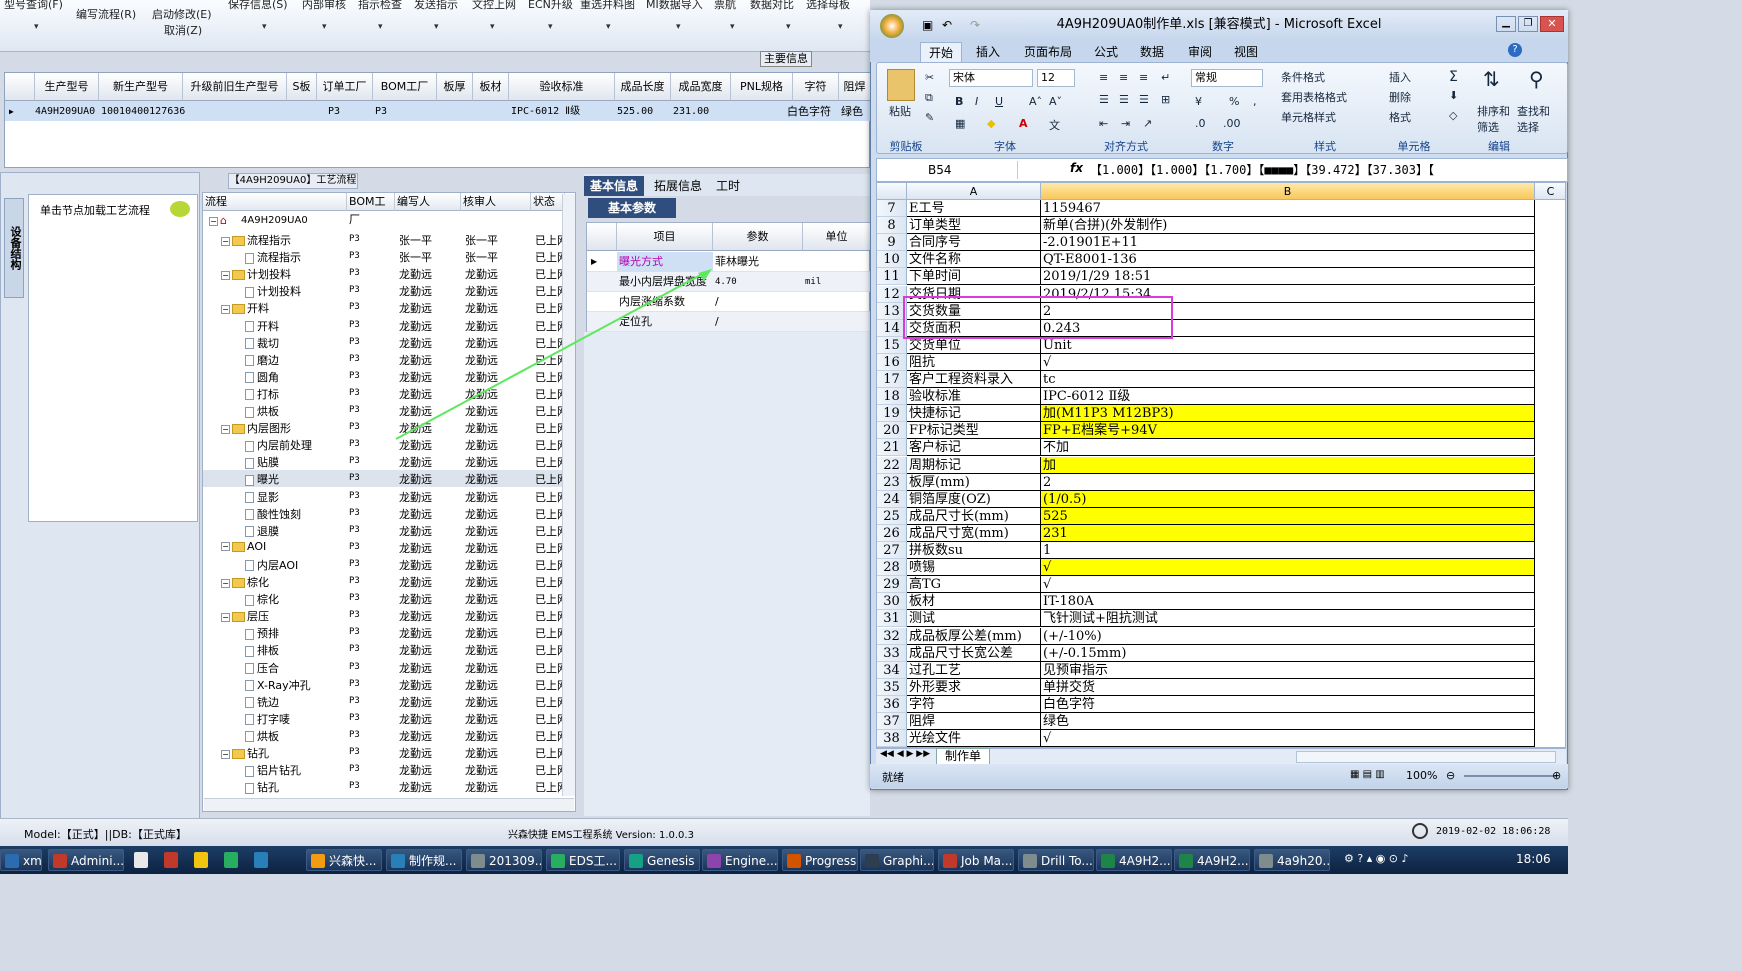 This screenshot has height=971, width=1742. What do you see at coordinates (1288, 550) in the screenshot?
I see `cell-b: 1` at bounding box center [1288, 550].